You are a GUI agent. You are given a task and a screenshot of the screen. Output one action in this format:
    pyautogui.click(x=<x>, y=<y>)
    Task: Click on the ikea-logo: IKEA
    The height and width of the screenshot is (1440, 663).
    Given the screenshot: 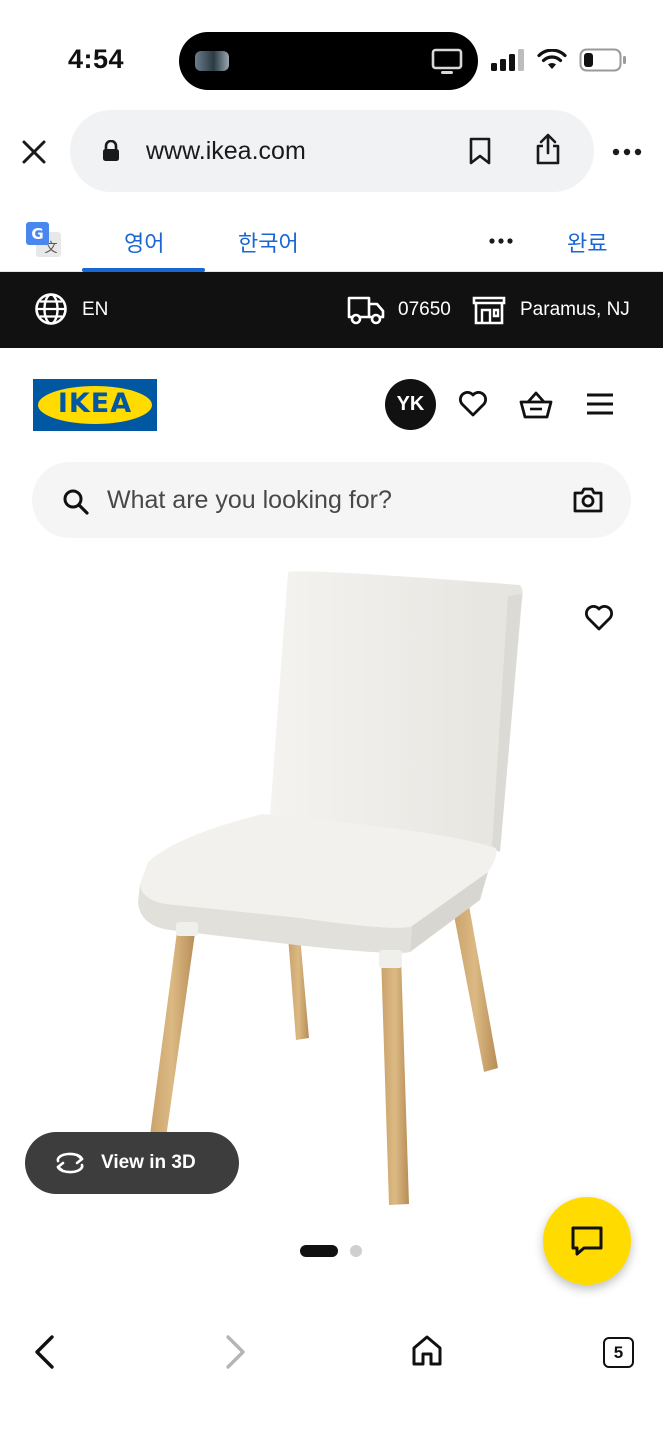 What is the action you would take?
    pyautogui.click(x=95, y=405)
    